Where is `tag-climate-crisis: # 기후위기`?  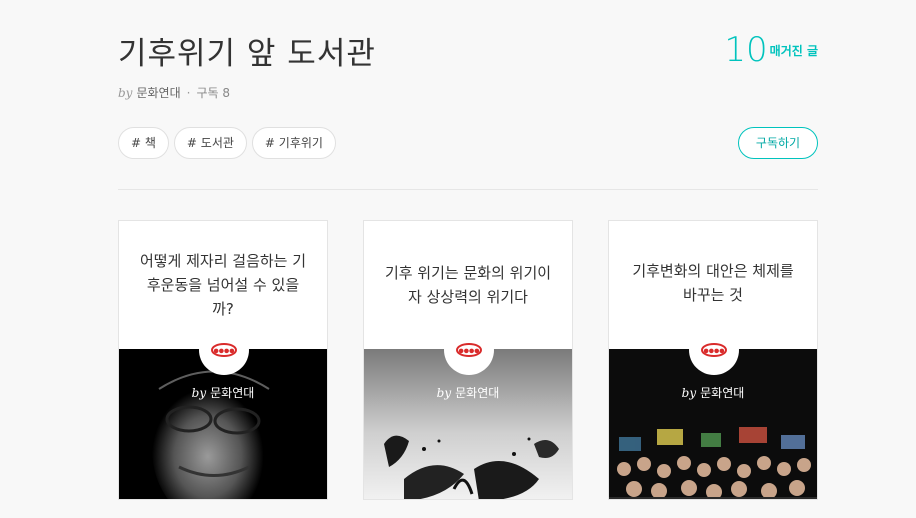 tag-climate-crisis: # 기후위기 is located at coordinates (293, 143).